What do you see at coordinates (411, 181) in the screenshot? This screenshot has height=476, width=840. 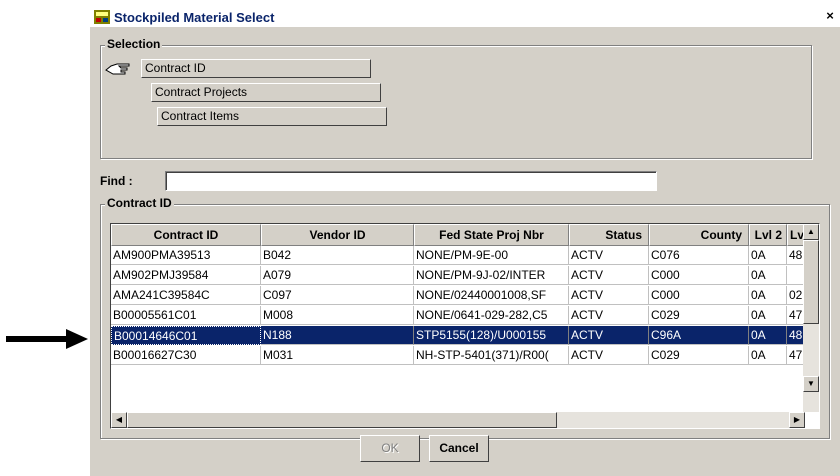 I see `find-input` at bounding box center [411, 181].